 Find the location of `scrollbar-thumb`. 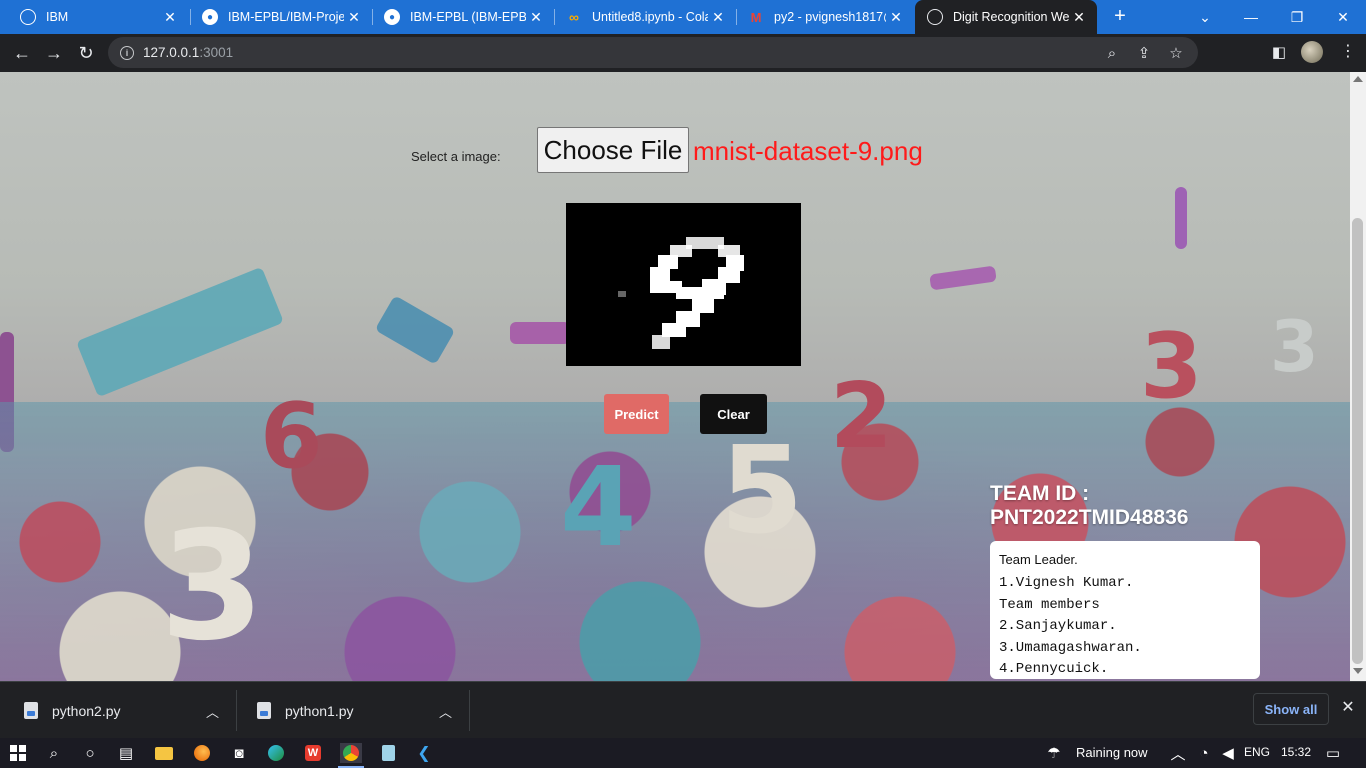

scrollbar-thumb is located at coordinates (1357, 441).